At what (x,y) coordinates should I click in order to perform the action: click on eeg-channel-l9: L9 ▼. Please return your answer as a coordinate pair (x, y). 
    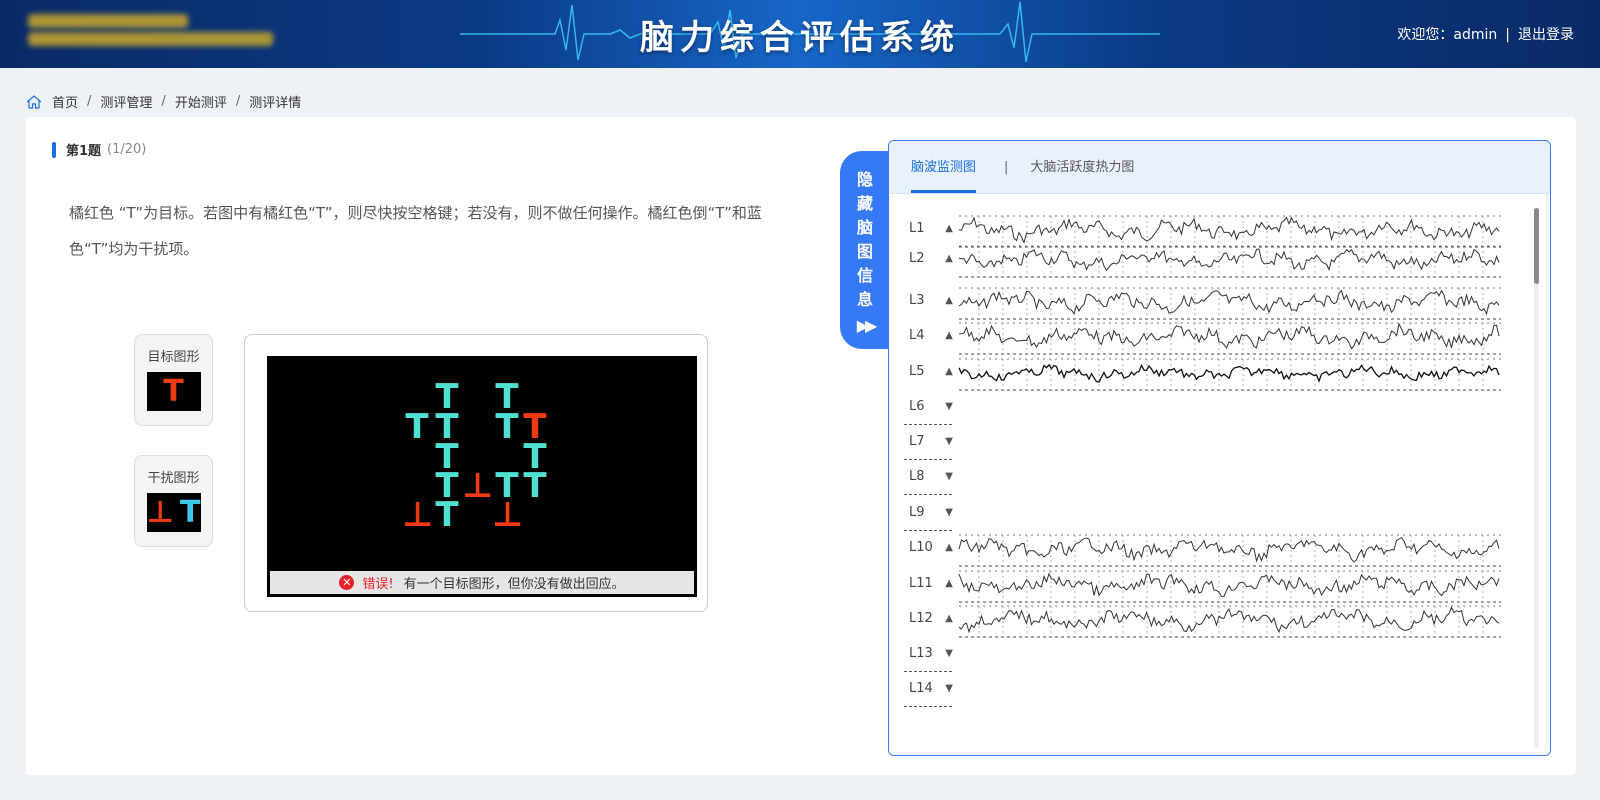
    Looking at the image, I should click on (931, 512).